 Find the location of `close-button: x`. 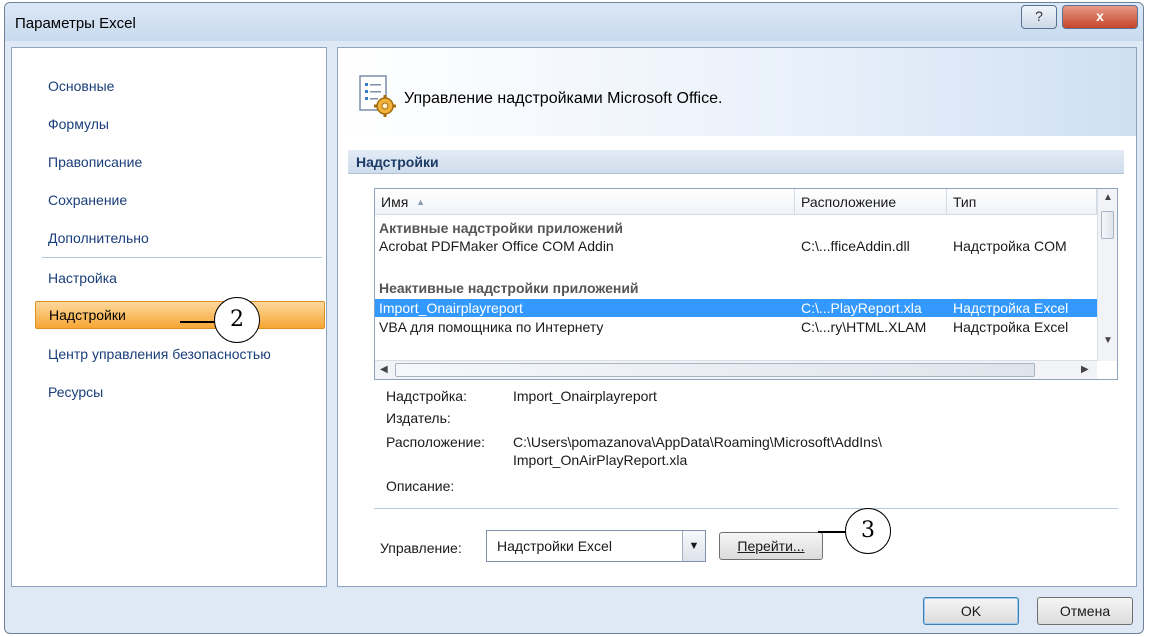

close-button: x is located at coordinates (1100, 17).